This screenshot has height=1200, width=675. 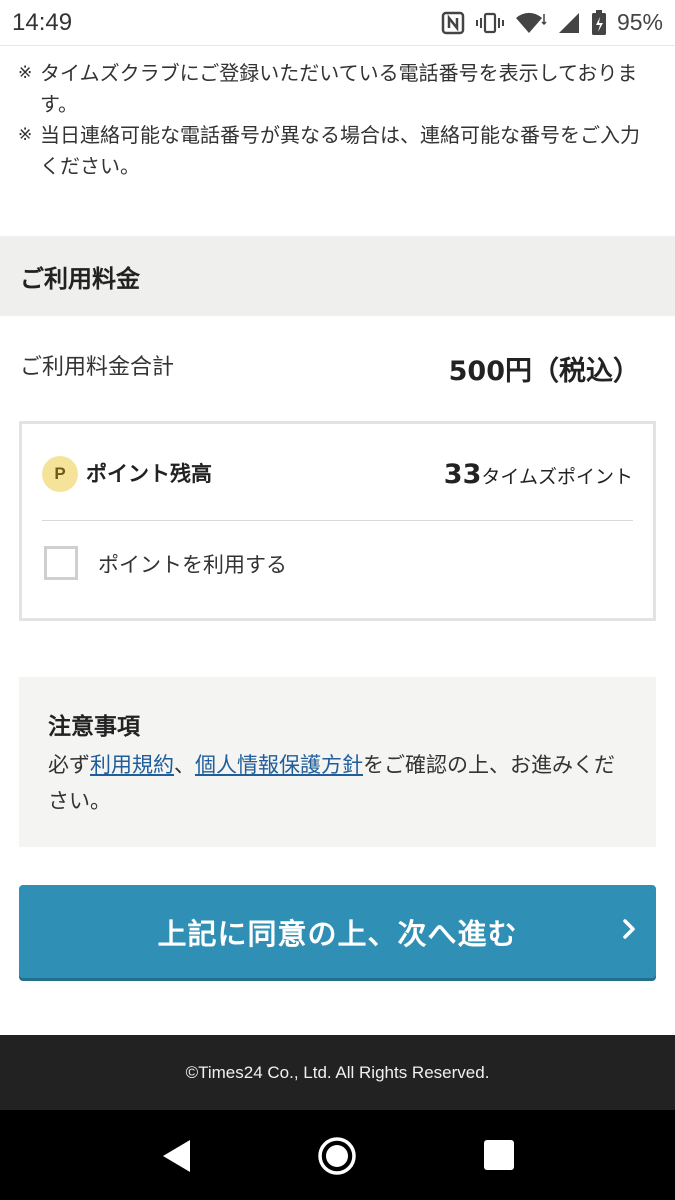 I want to click on fee-total-value: 500円（税込）, so click(x=544, y=371).